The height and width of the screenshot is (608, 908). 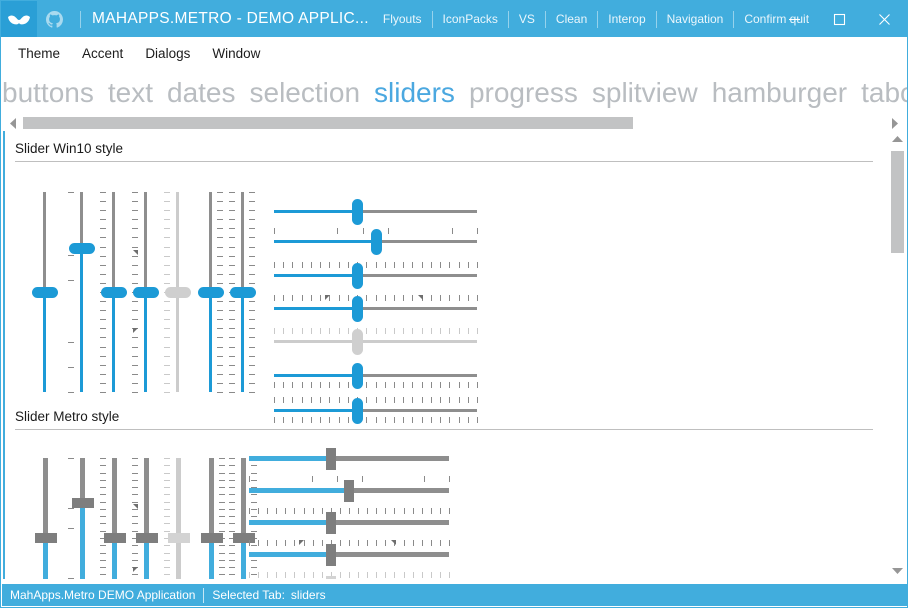 What do you see at coordinates (167, 53) in the screenshot?
I see `menu-item-dialogs: Dialogs` at bounding box center [167, 53].